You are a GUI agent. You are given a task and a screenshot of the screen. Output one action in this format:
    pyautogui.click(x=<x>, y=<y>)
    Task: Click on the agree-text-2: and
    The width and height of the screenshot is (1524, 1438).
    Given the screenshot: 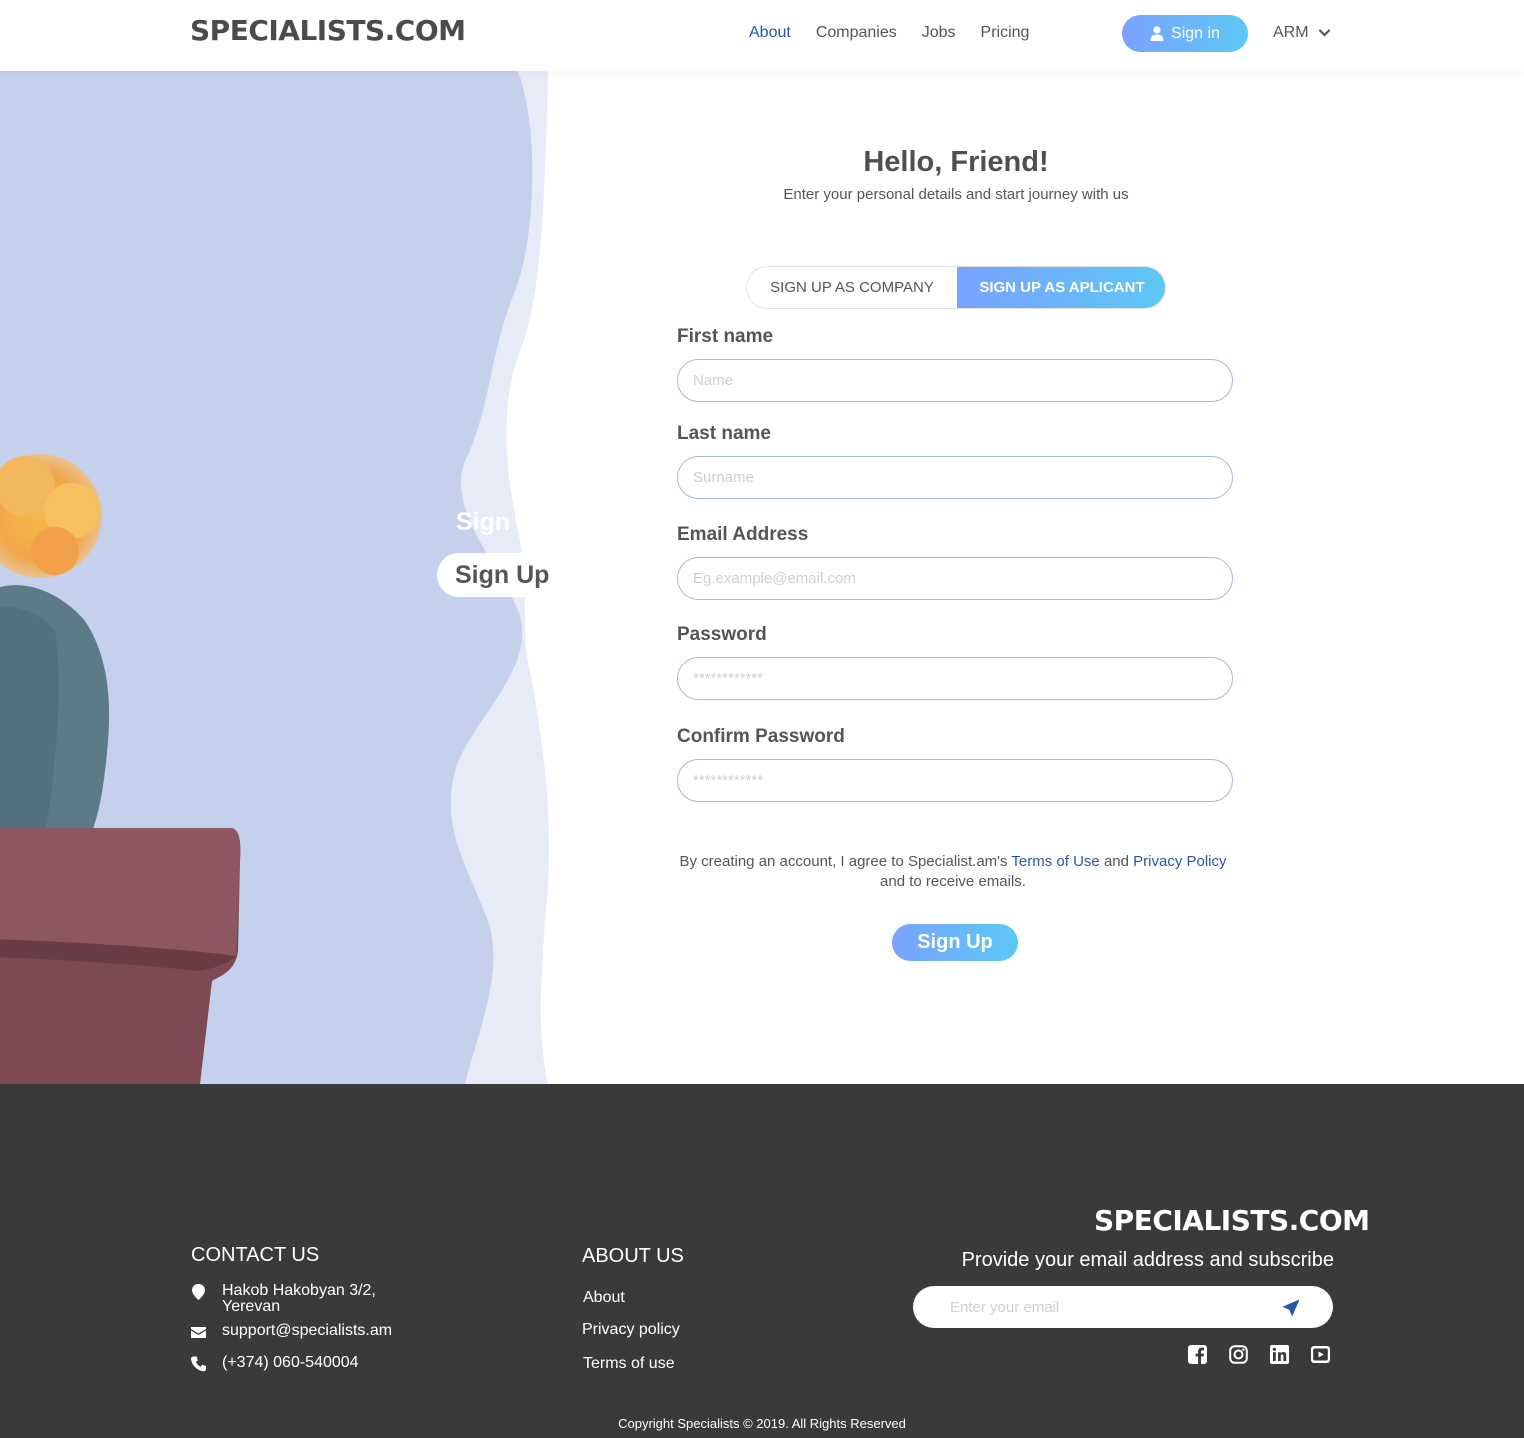 What is the action you would take?
    pyautogui.click(x=1116, y=861)
    